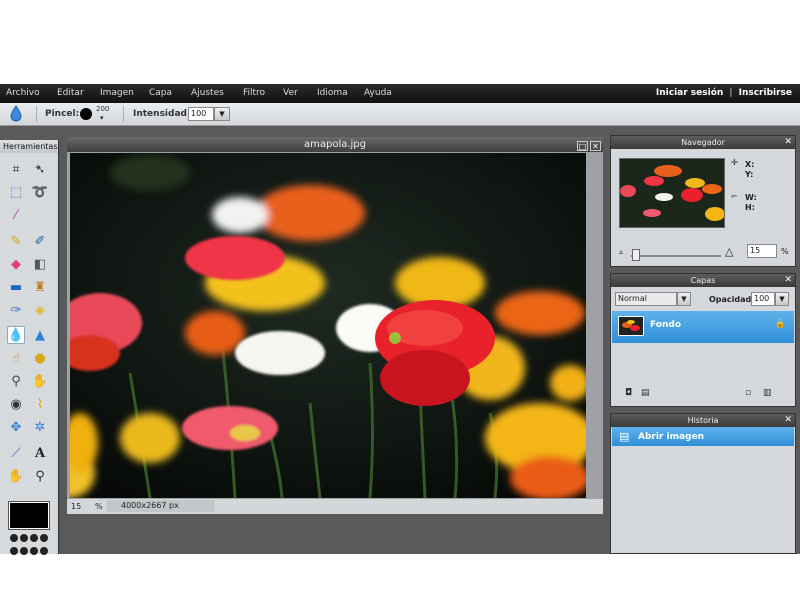 This screenshot has width=800, height=600. I want to click on zoom-unit: %, so click(99, 506).